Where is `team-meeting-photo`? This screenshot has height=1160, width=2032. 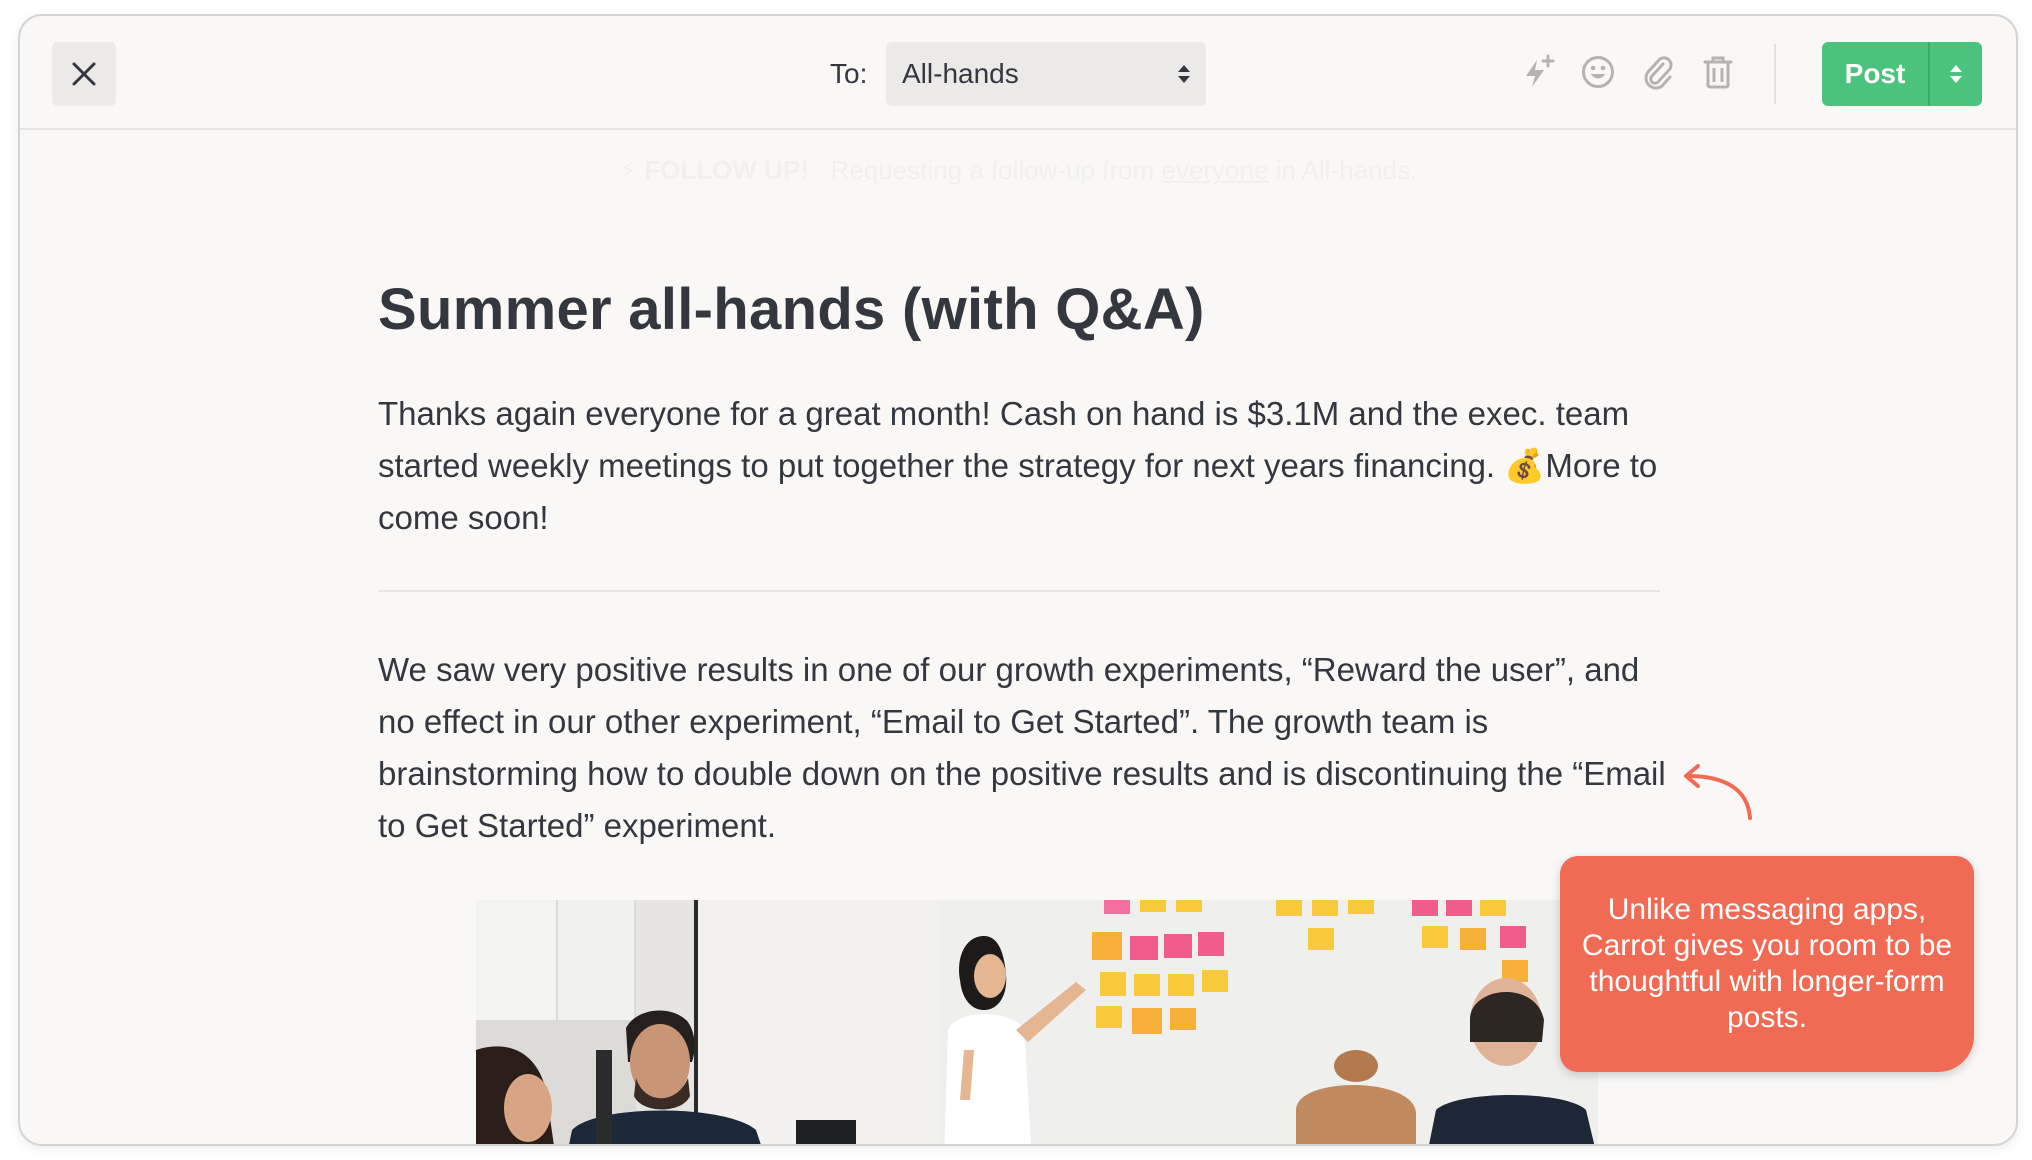 team-meeting-photo is located at coordinates (1037, 1022).